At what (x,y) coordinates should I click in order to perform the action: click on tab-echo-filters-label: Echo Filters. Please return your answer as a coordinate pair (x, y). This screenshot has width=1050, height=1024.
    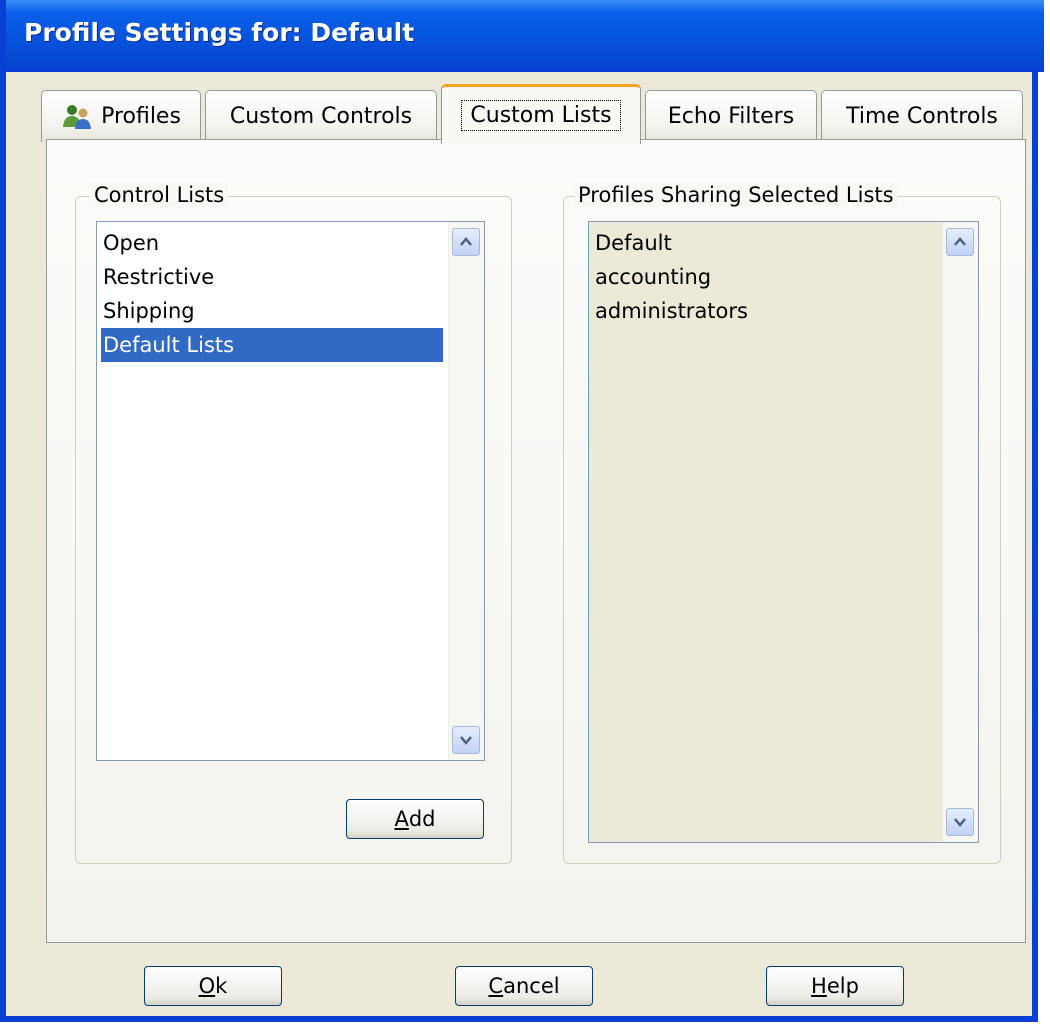
    Looking at the image, I should click on (731, 116).